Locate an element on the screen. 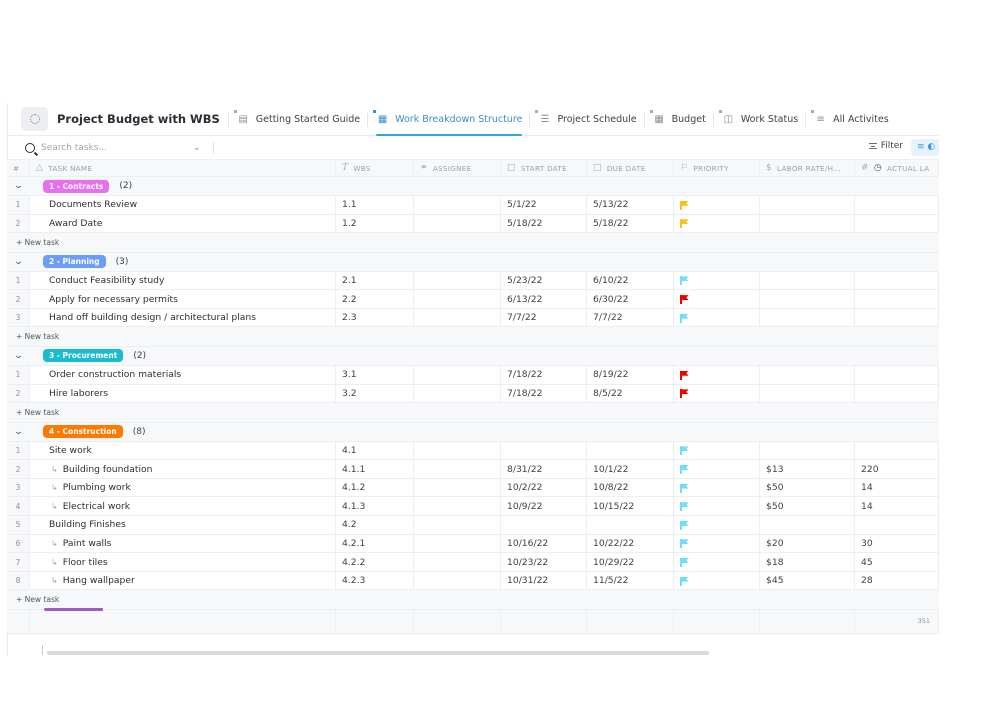  start-date-cell: 10/2/22 is located at coordinates (544, 487).